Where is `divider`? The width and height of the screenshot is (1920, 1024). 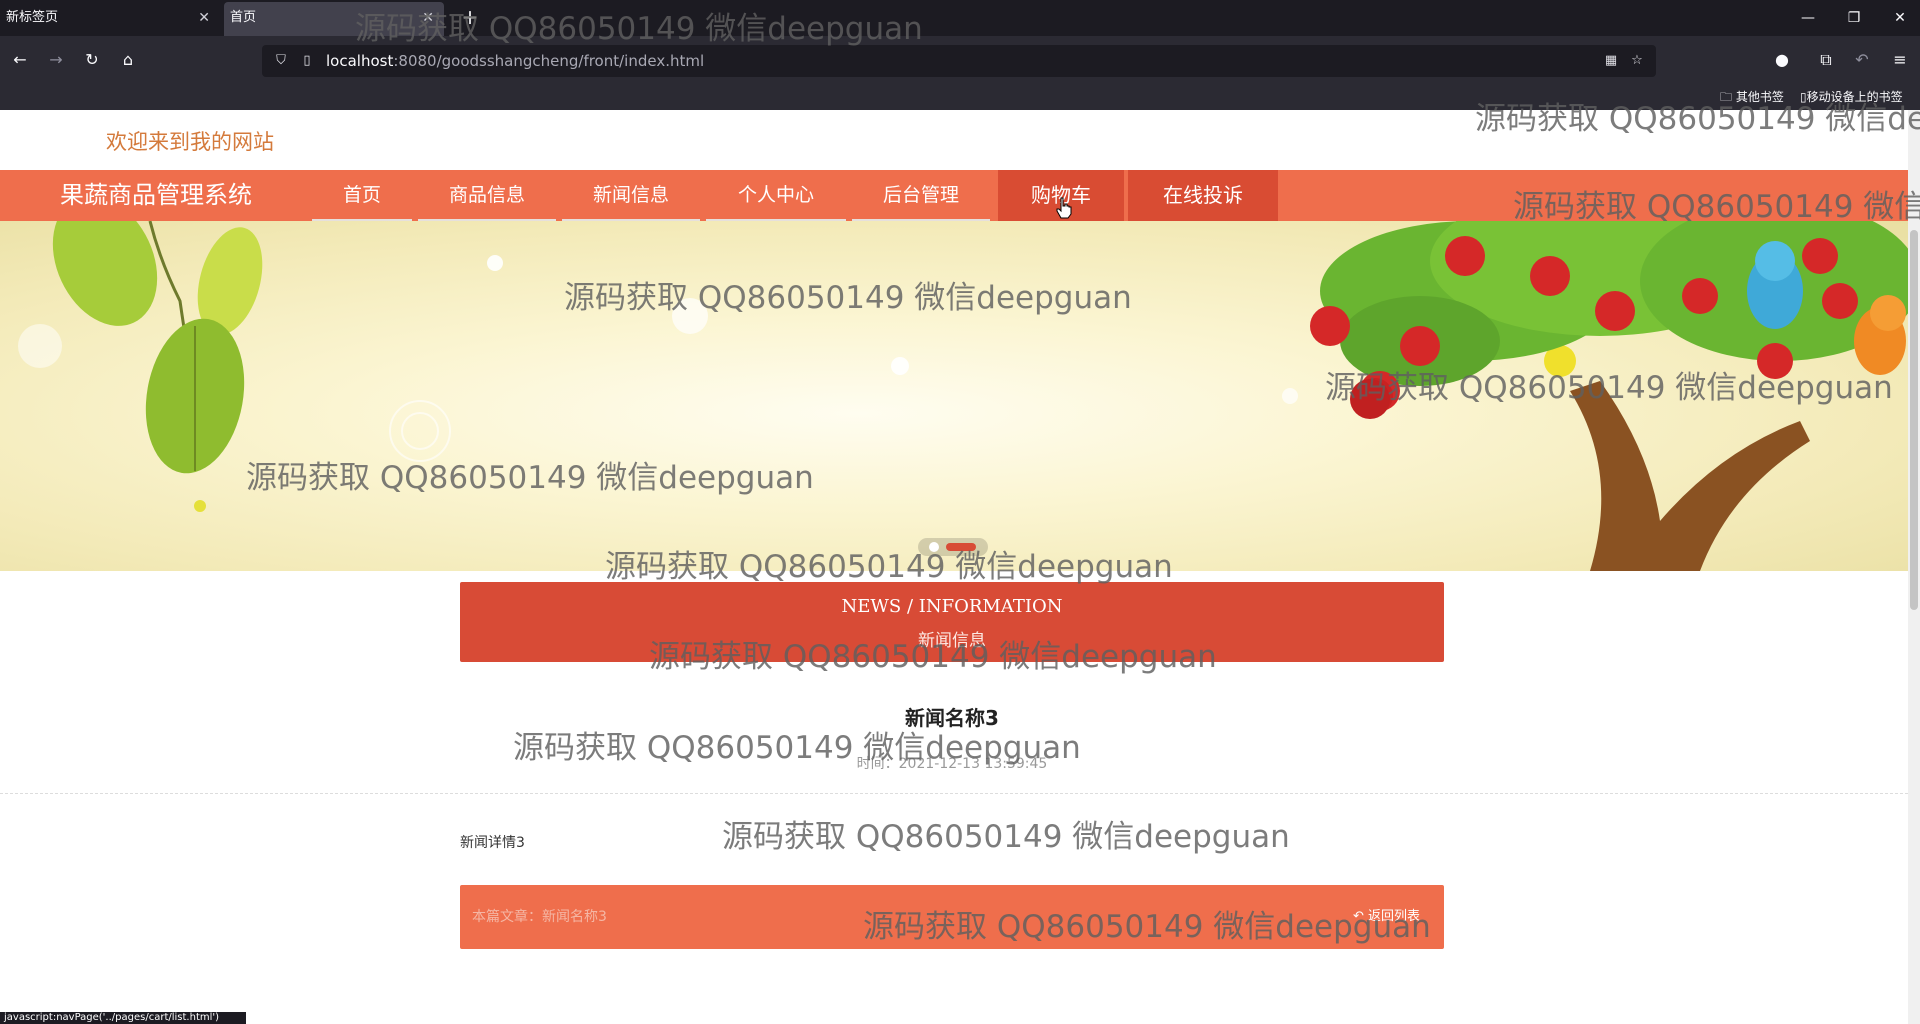
divider is located at coordinates (954, 793).